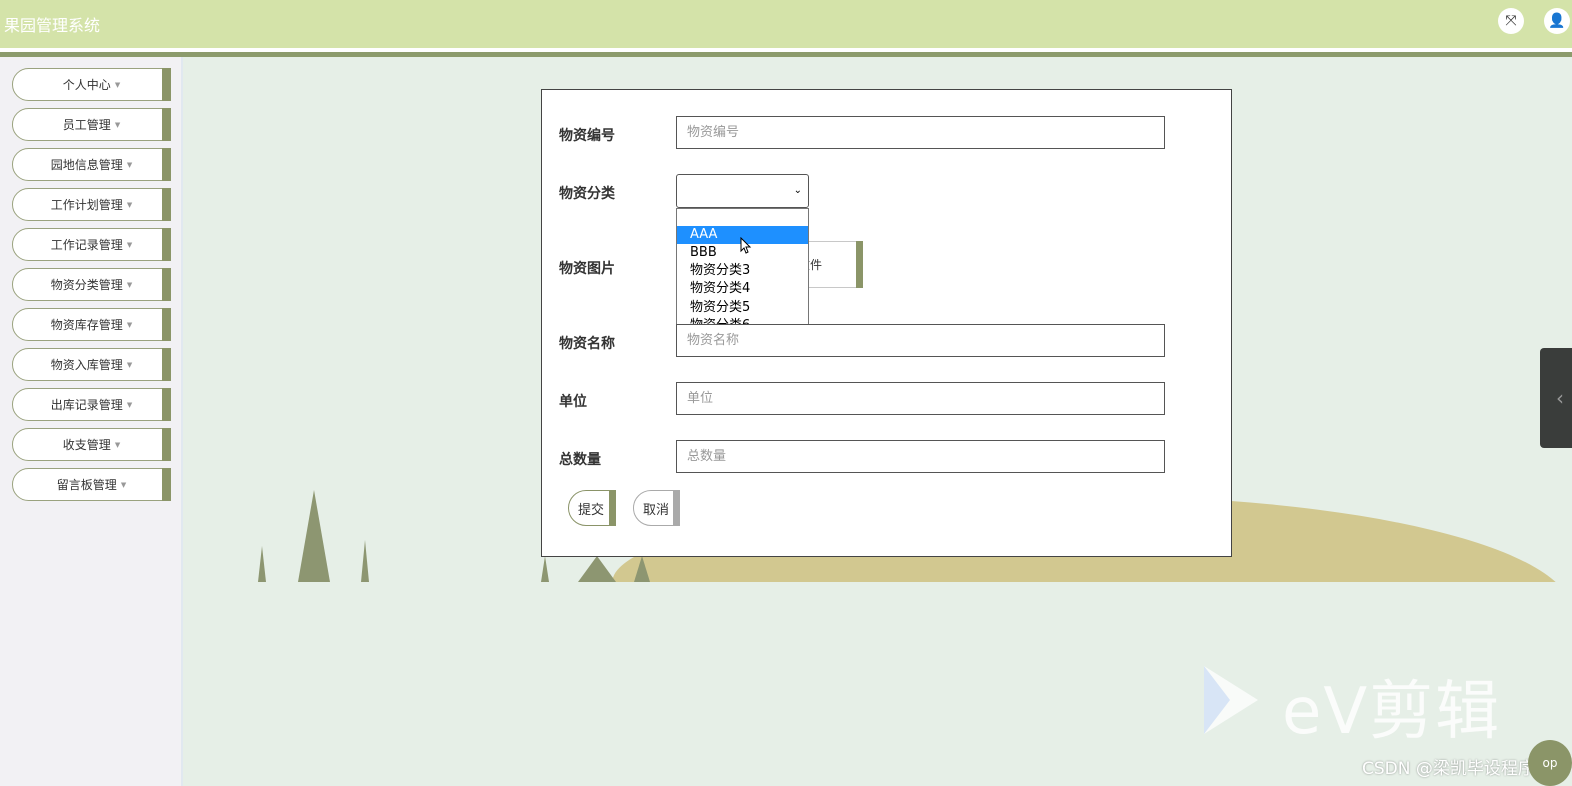 The height and width of the screenshot is (786, 1572). I want to click on submit-button-label: 提交, so click(591, 510).